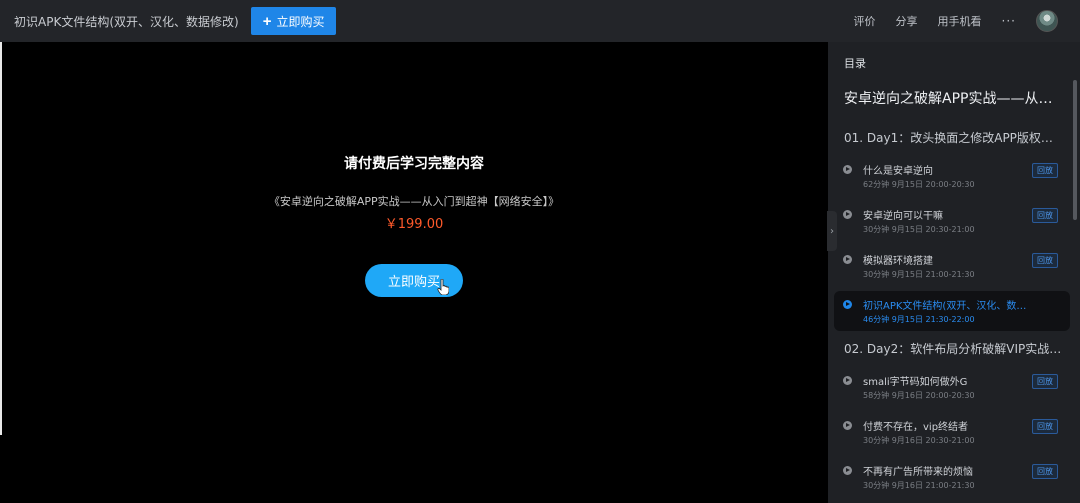 This screenshot has height=503, width=1080. What do you see at coordinates (443, 287) in the screenshot?
I see `hand-cursor-icon` at bounding box center [443, 287].